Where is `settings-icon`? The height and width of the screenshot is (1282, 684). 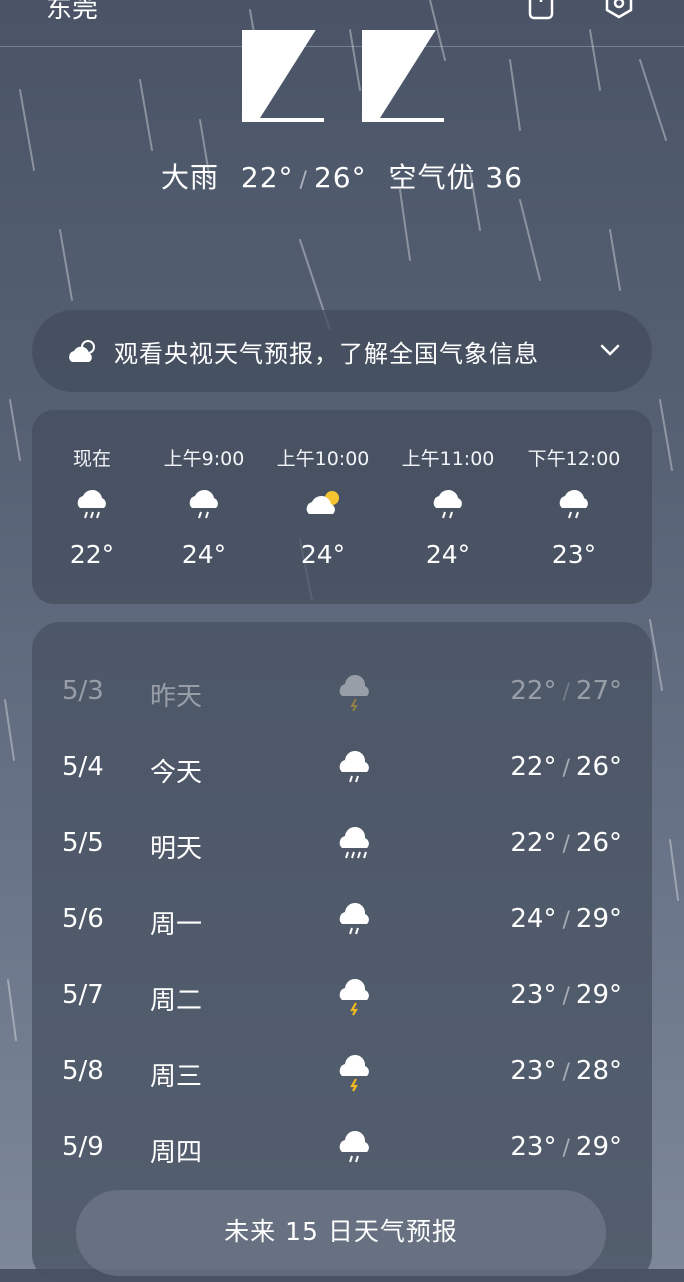 settings-icon is located at coordinates (619, 10).